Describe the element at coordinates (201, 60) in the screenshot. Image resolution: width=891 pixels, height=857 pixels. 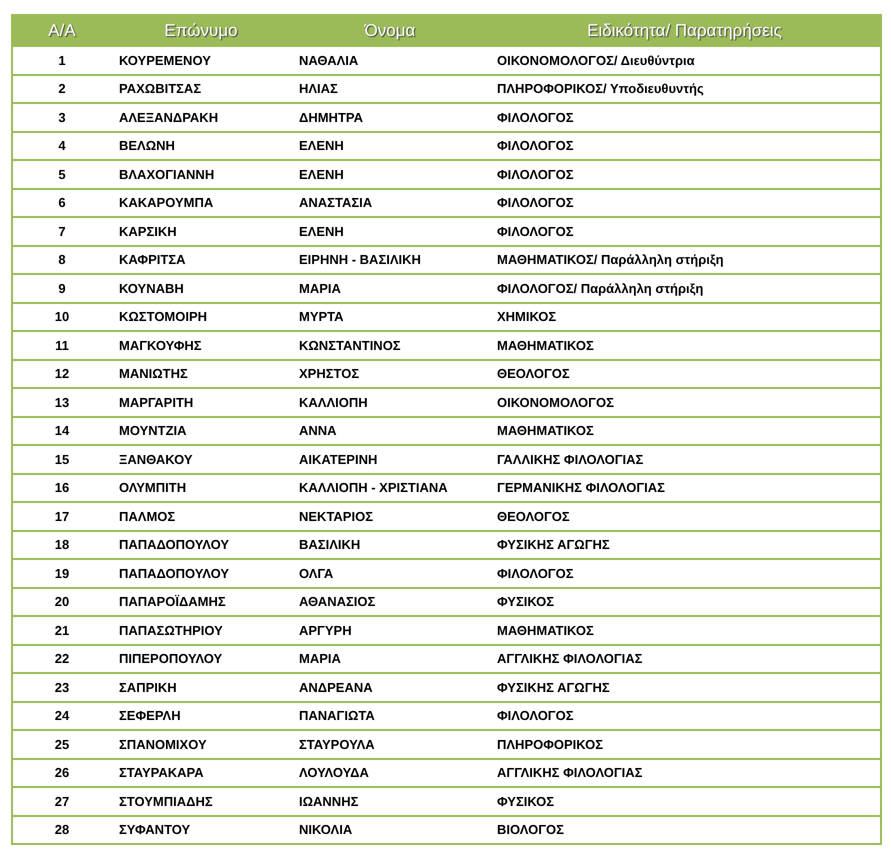
I see `table-cell: ΚΟΥΡΕΜΕΝΟΥ` at that location.